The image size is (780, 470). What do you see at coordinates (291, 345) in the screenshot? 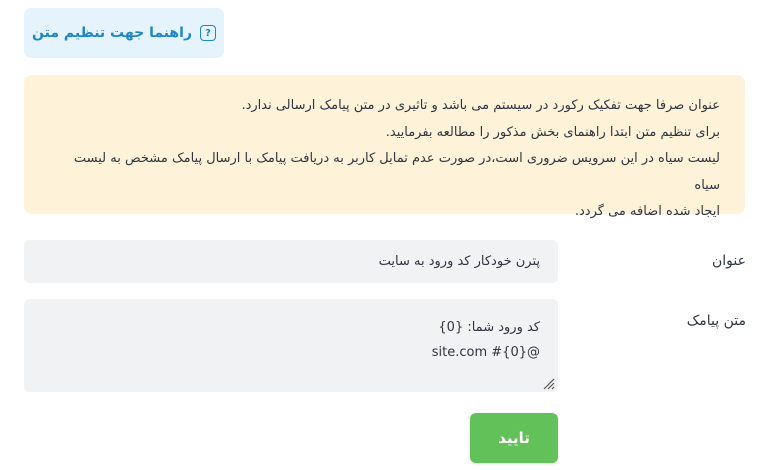
I see `message-textarea: کد ورود شما: {0} @site.com #{0}` at bounding box center [291, 345].